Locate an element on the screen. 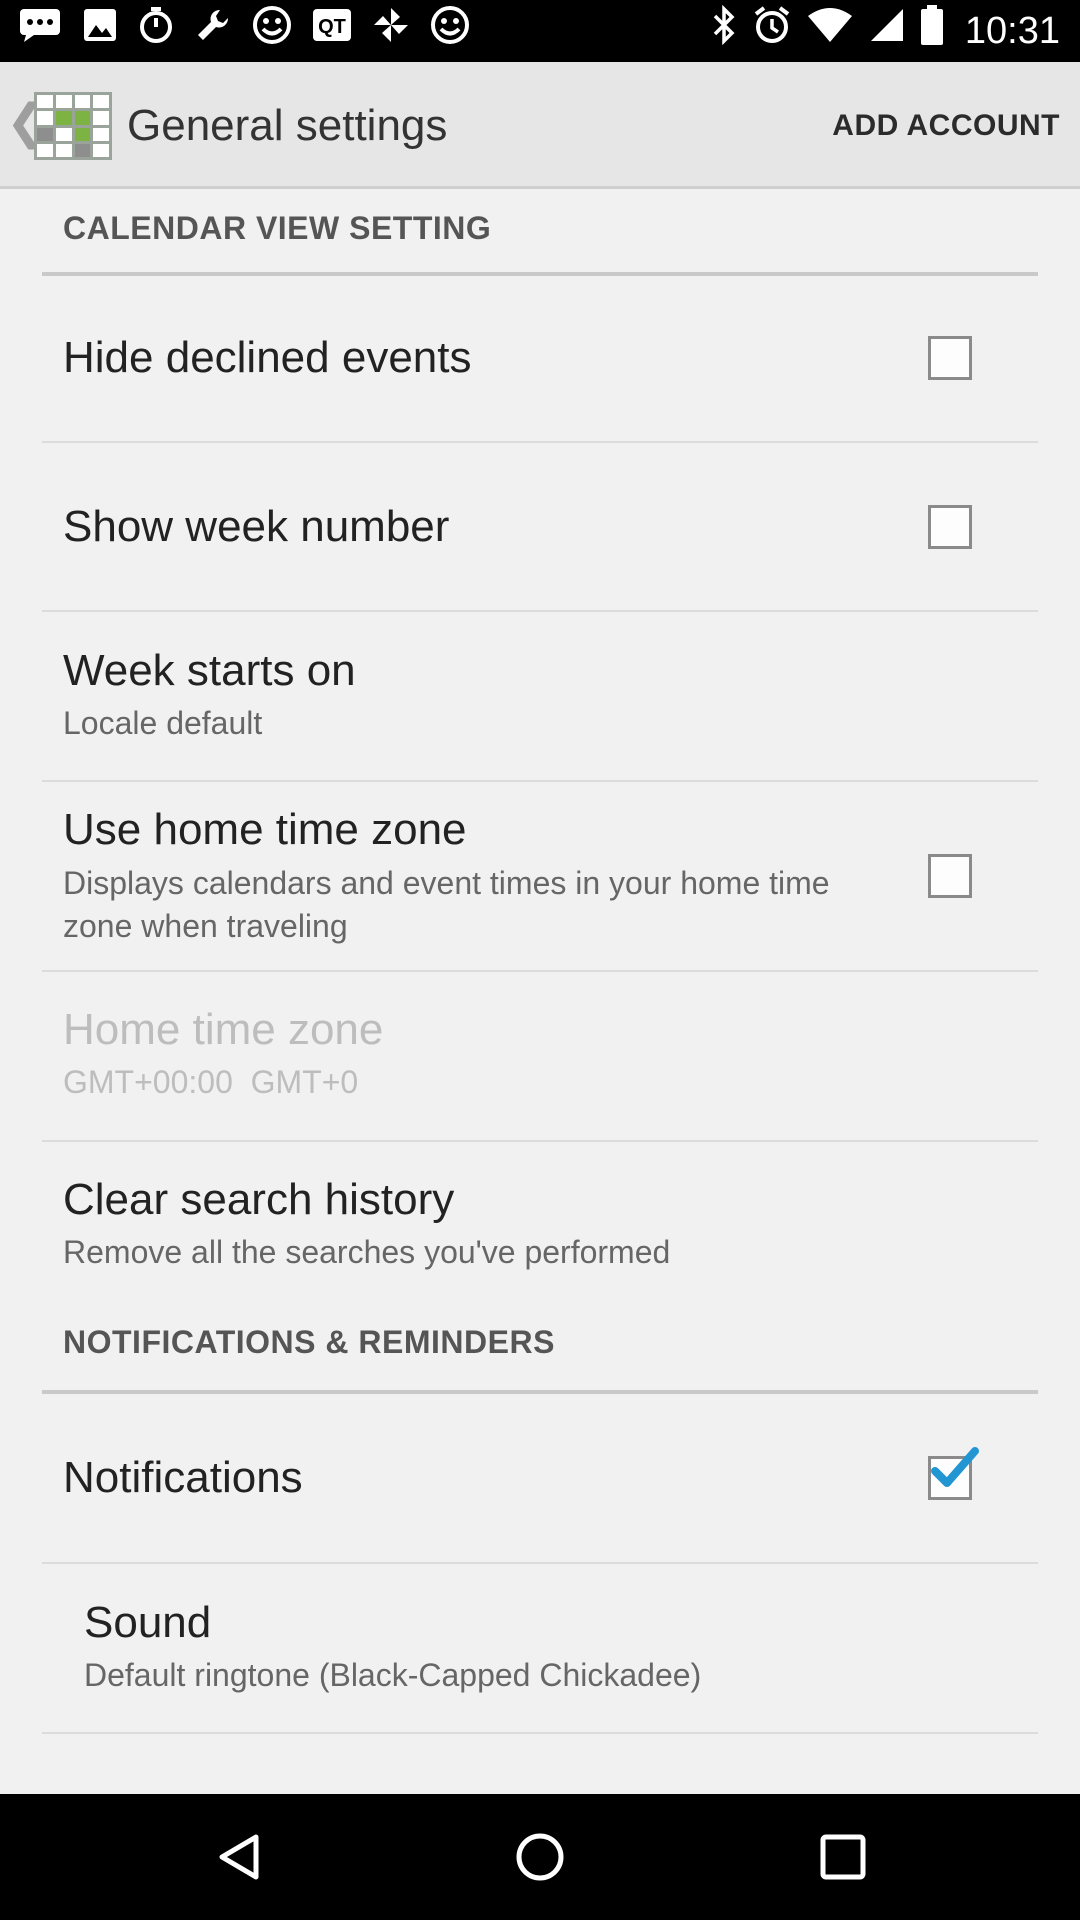  calendar-app-icon is located at coordinates (73, 126).